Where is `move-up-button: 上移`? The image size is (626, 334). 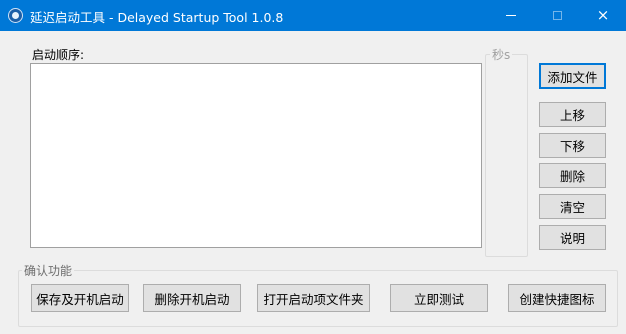
move-up-button: 上移 is located at coordinates (572, 114).